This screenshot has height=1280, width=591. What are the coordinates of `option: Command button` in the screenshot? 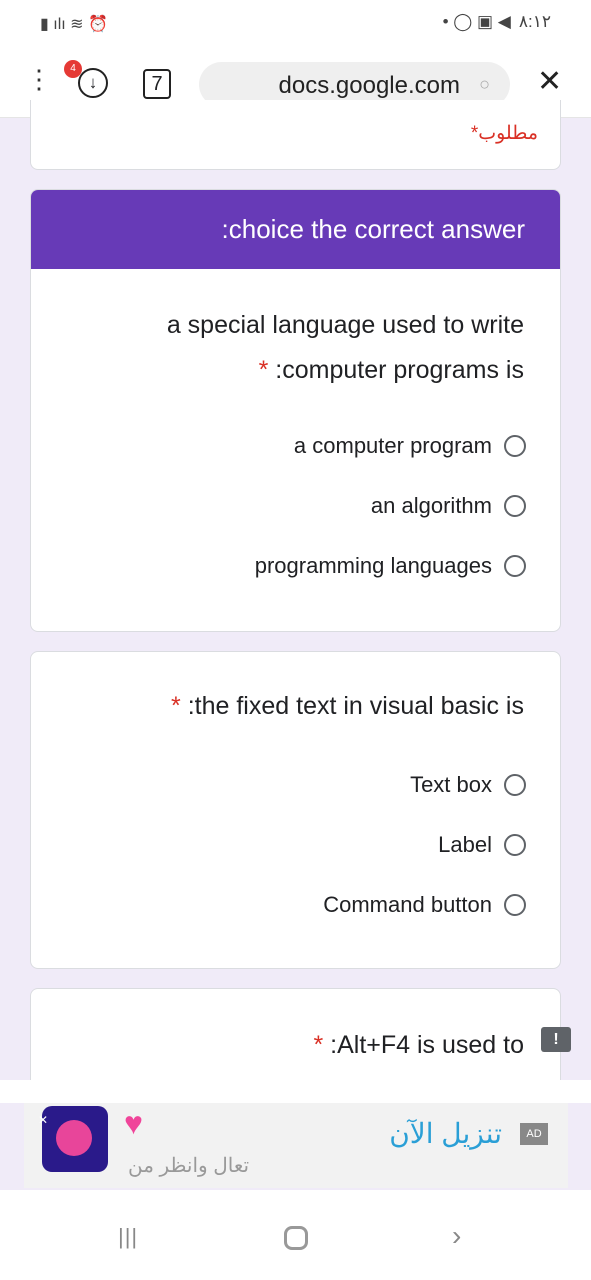 It's located at (424, 905).